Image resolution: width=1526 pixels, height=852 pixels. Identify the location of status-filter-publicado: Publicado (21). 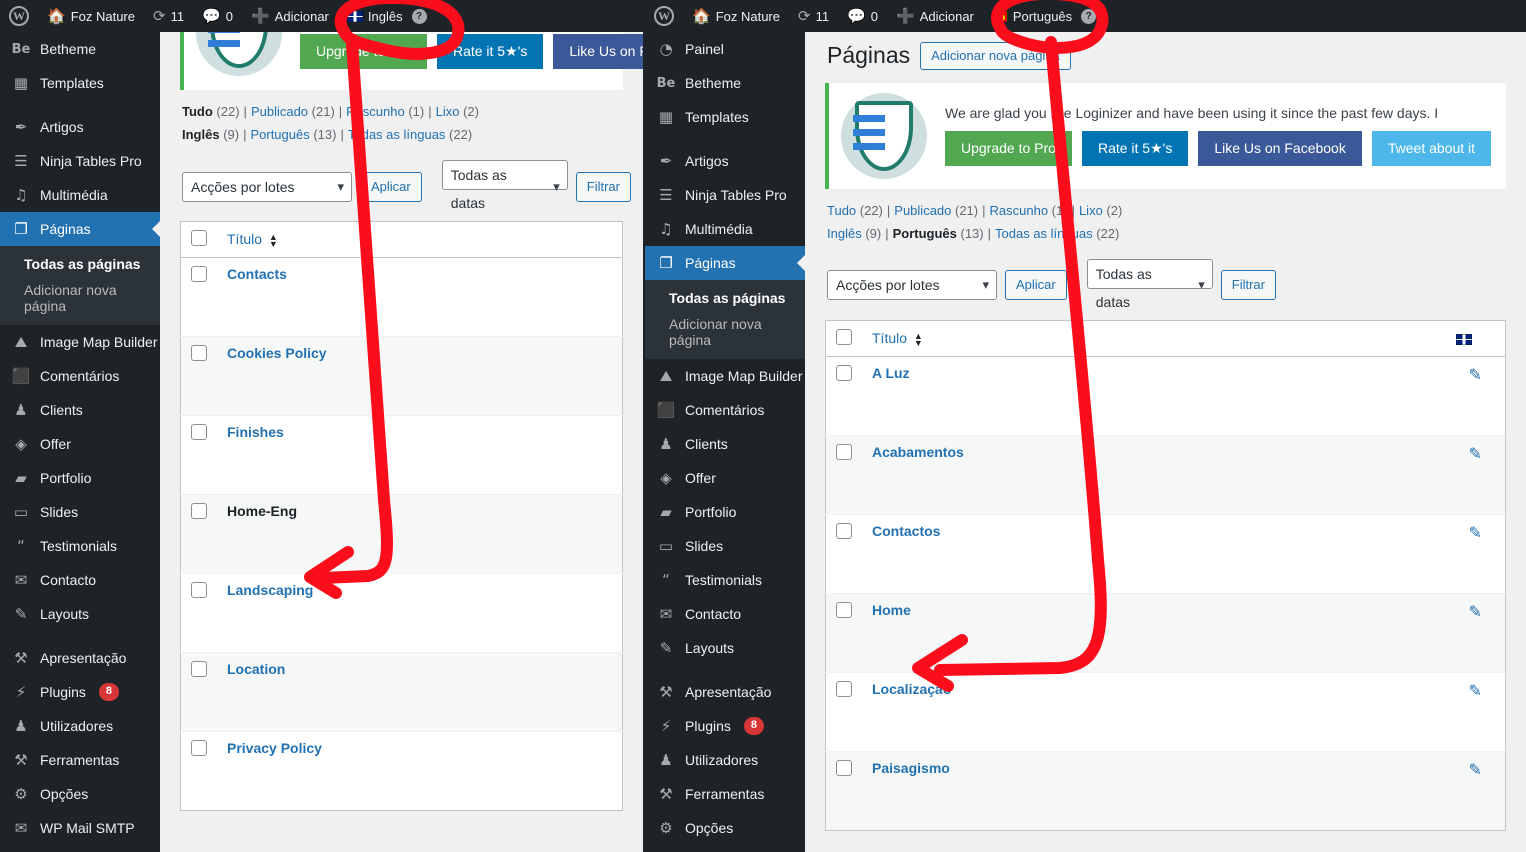
(293, 111).